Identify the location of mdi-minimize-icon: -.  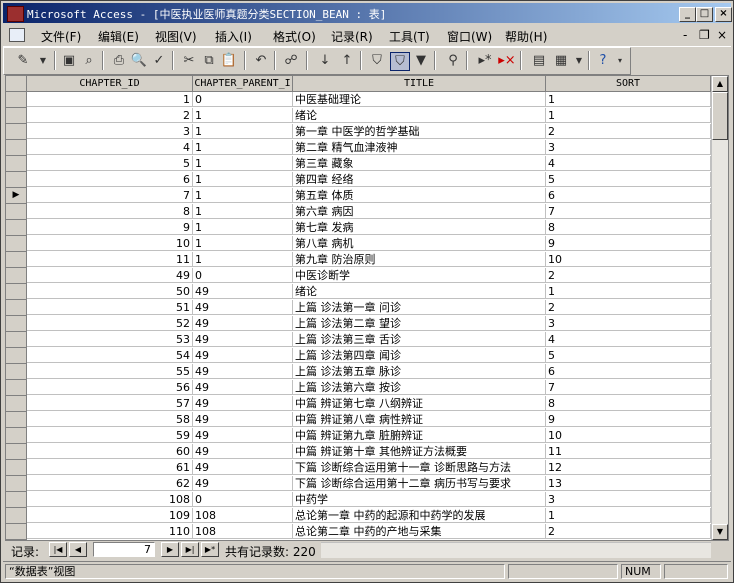
(685, 35).